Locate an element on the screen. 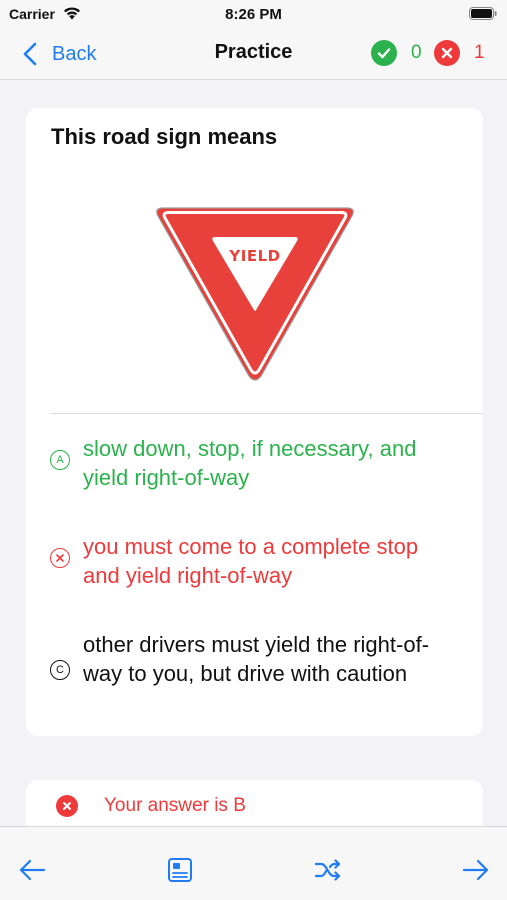 This screenshot has width=507, height=900. error-icon is located at coordinates (67, 806).